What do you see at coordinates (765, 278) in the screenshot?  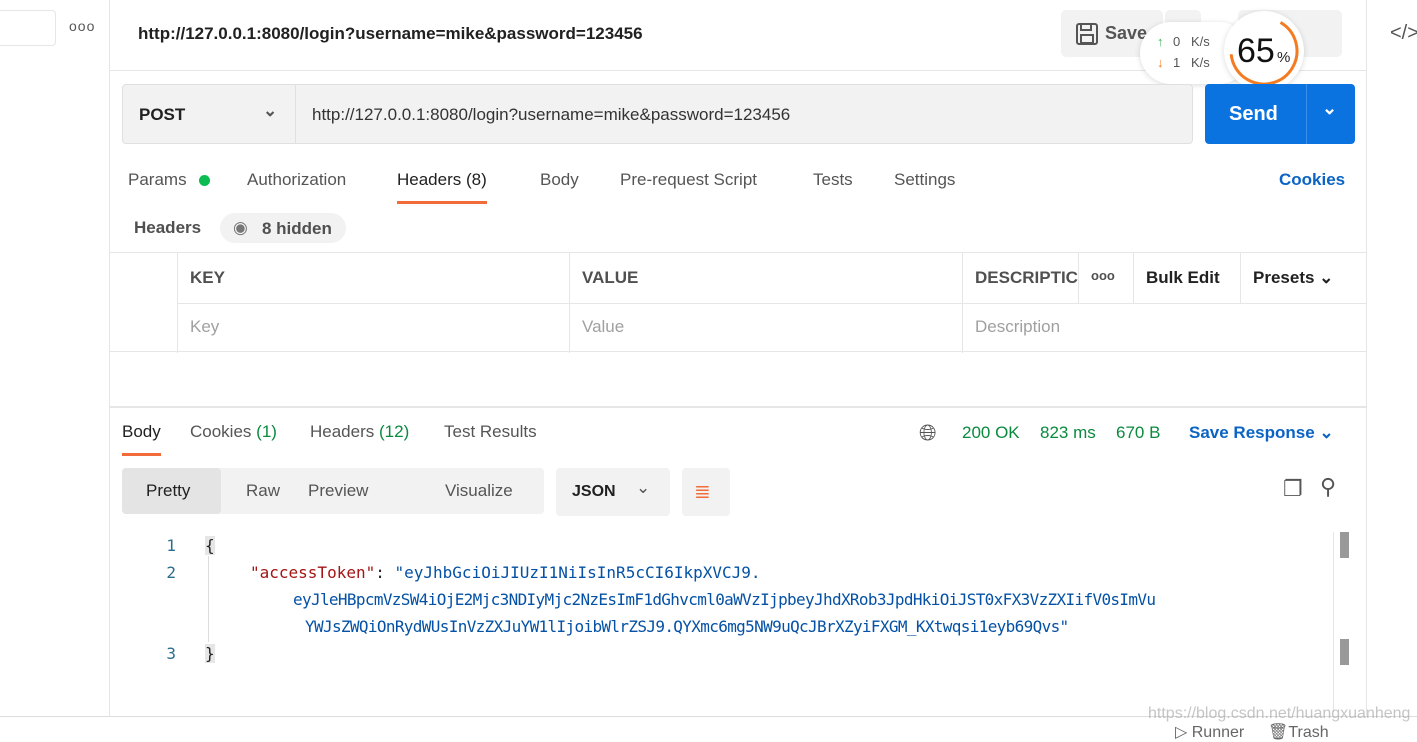 I see `column-value: VALUE` at bounding box center [765, 278].